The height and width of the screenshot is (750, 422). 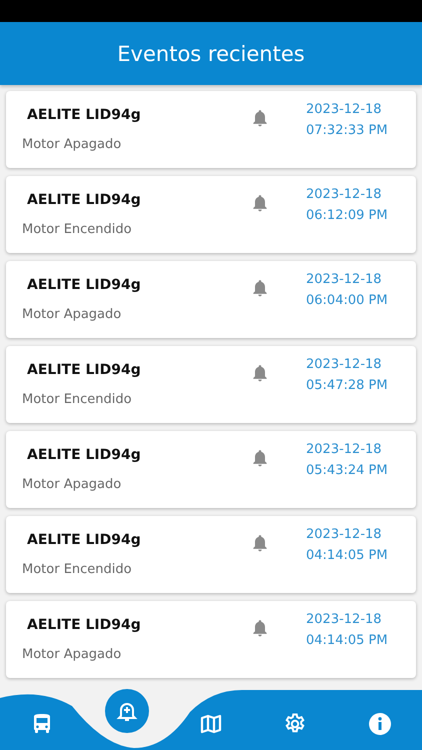 I want to click on event-time: 05:43:24 PM, so click(x=347, y=470).